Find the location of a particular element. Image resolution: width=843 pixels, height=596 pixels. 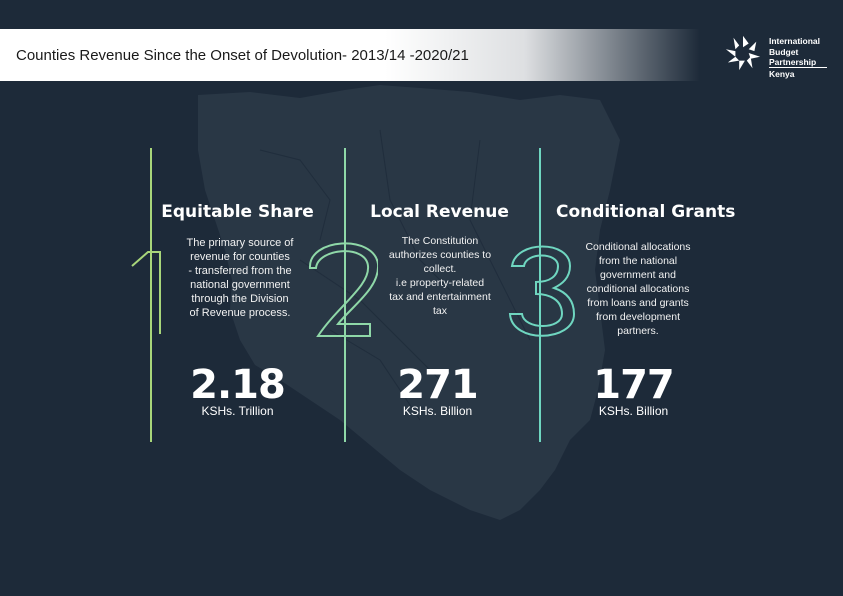

desc-line: national government is located at coordinates (240, 285).